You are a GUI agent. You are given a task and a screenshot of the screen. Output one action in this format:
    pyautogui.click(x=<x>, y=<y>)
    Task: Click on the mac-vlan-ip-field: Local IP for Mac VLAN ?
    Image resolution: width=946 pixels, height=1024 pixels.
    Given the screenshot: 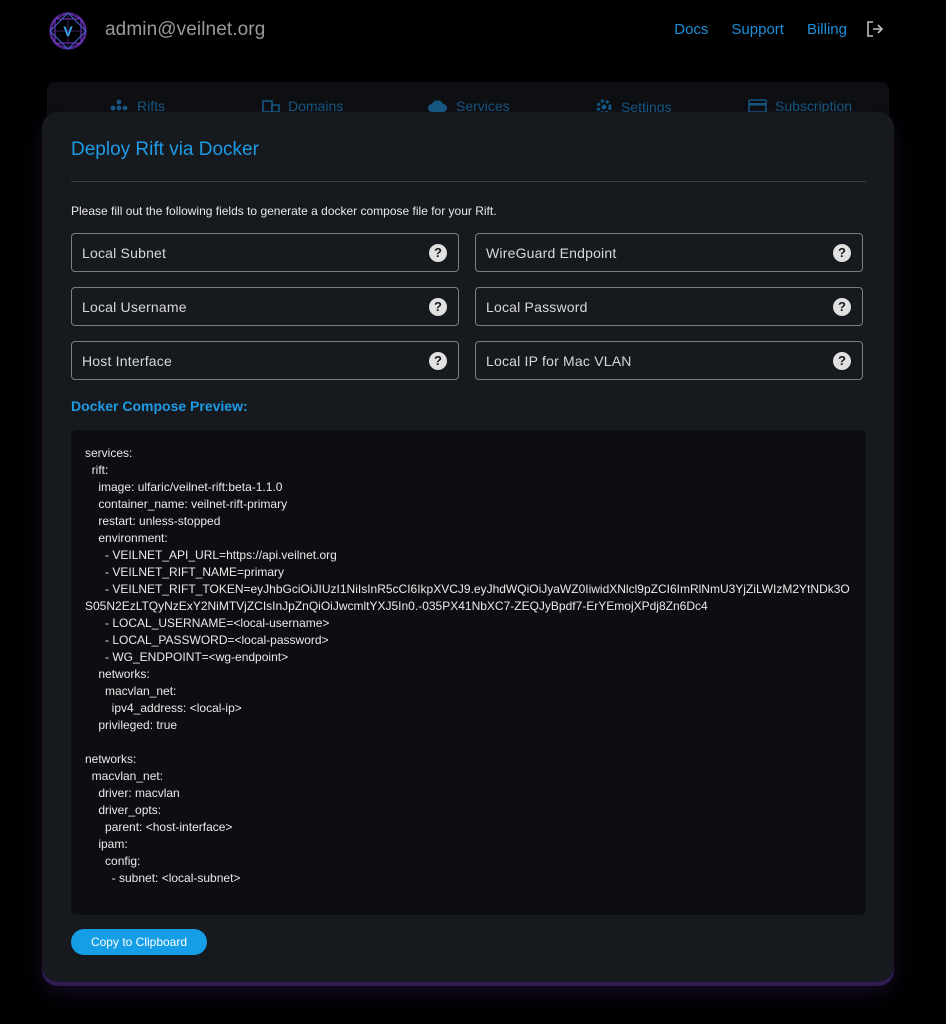 What is the action you would take?
    pyautogui.click(x=669, y=360)
    